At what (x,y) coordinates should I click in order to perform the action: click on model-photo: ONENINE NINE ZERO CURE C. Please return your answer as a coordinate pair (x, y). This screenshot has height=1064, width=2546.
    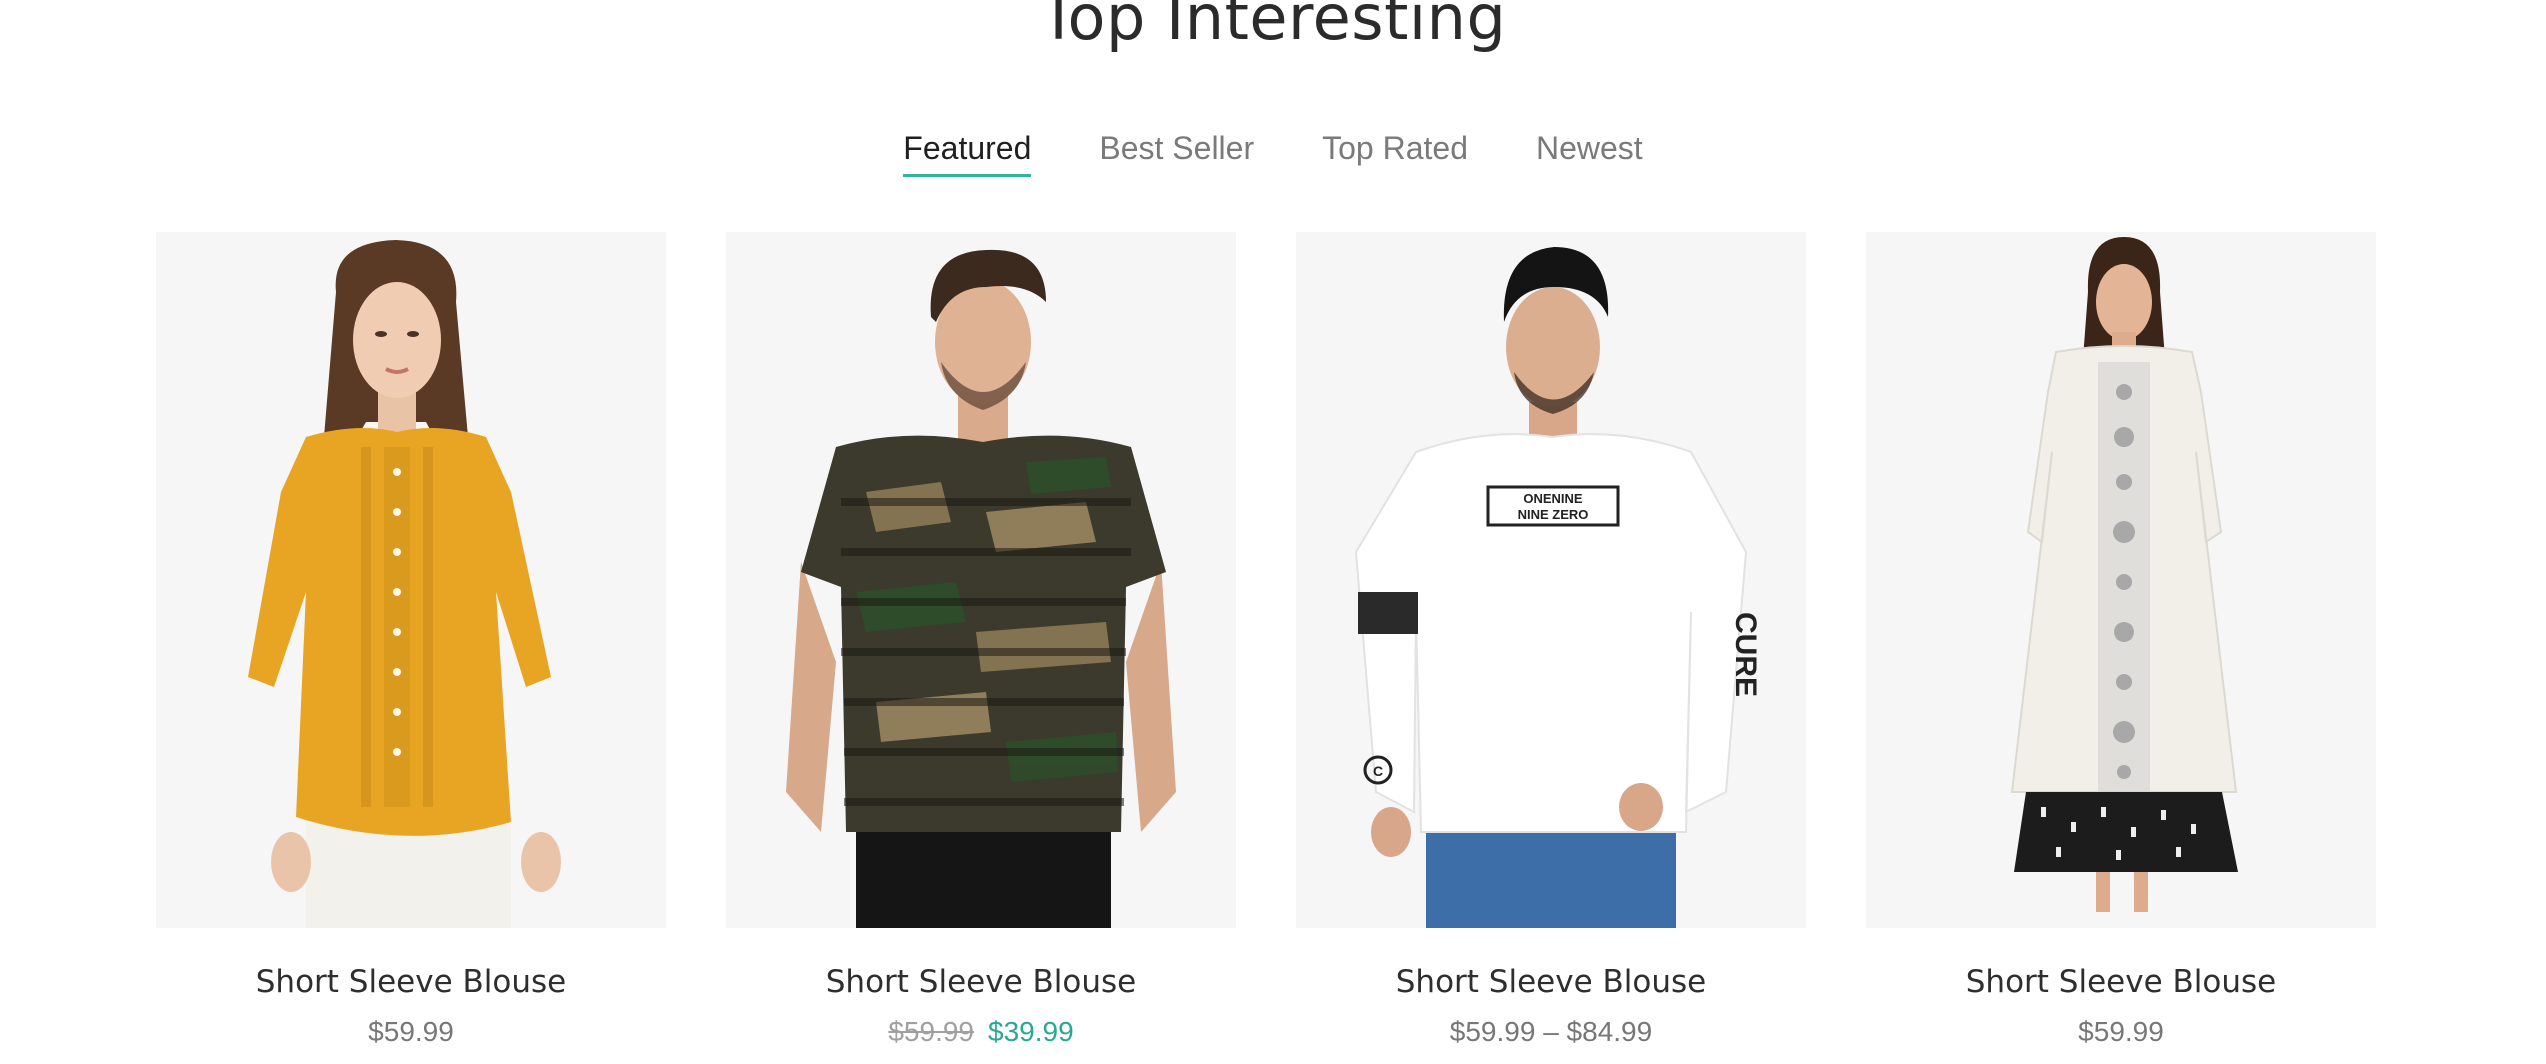
    Looking at the image, I should click on (1558, 587).